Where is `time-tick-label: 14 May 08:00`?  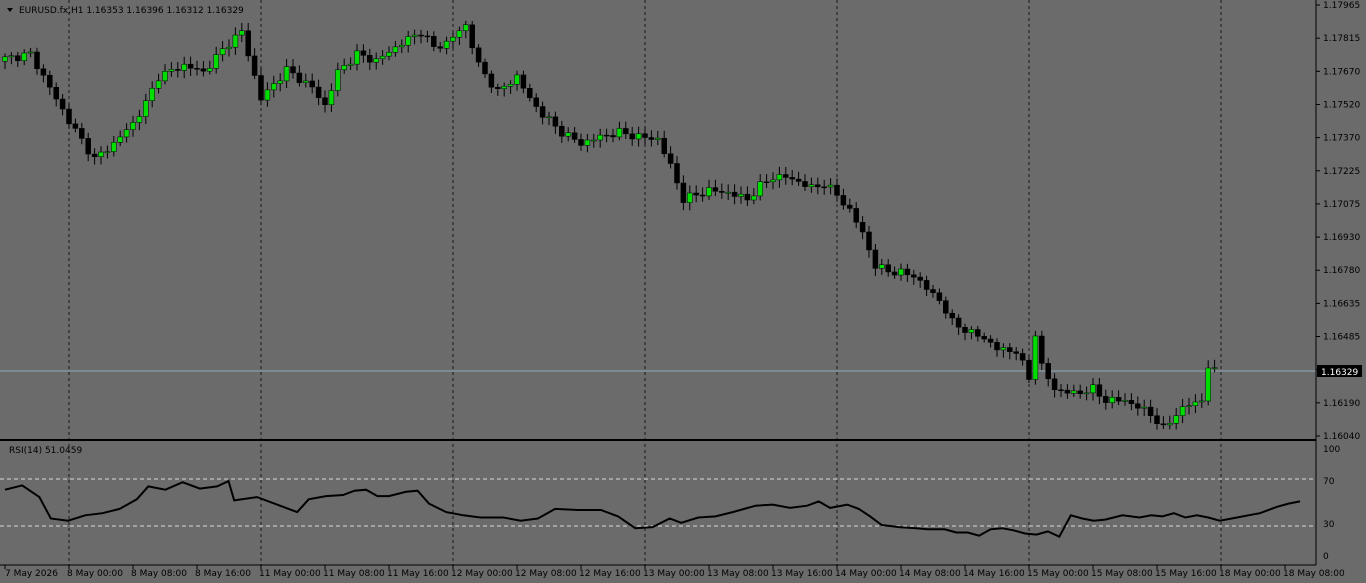 time-tick-label: 14 May 08:00 is located at coordinates (930, 574).